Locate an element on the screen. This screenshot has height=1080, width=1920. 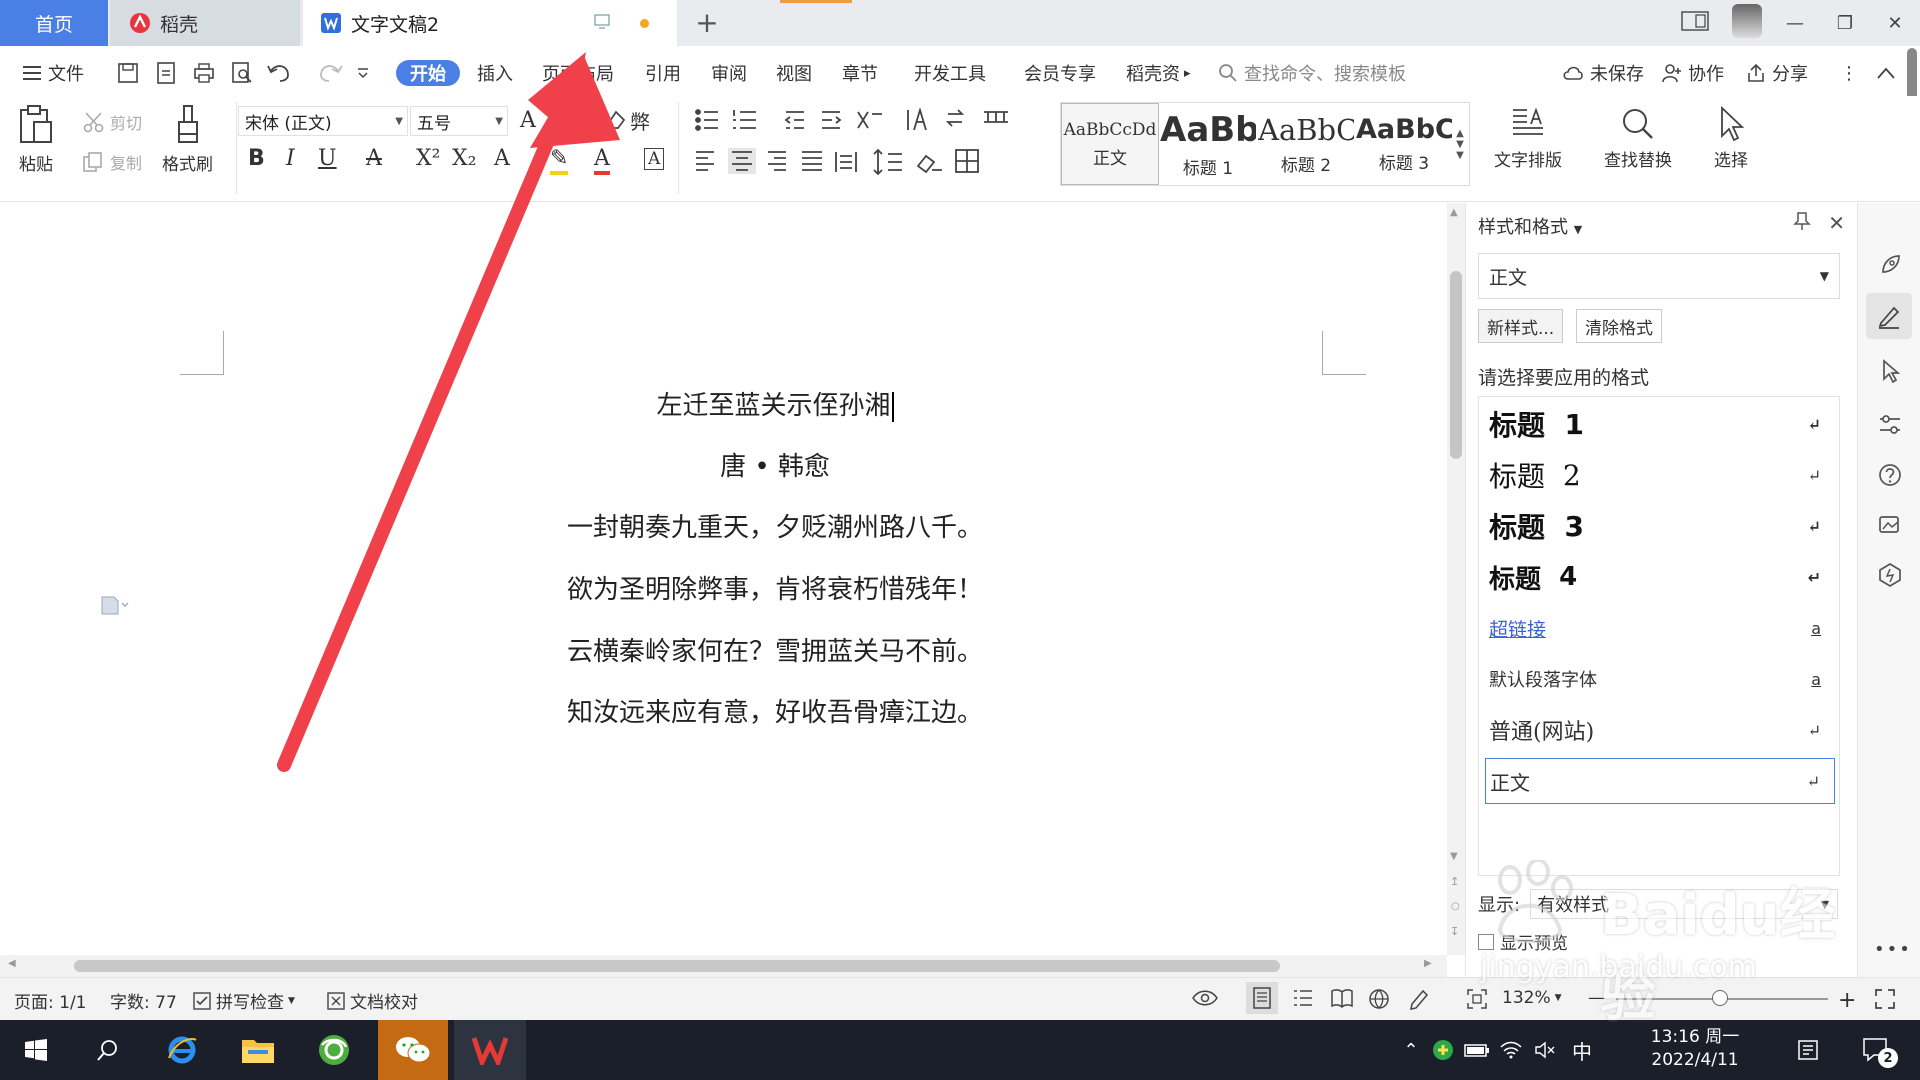
tab-member: 会员专享 is located at coordinates (1060, 73).